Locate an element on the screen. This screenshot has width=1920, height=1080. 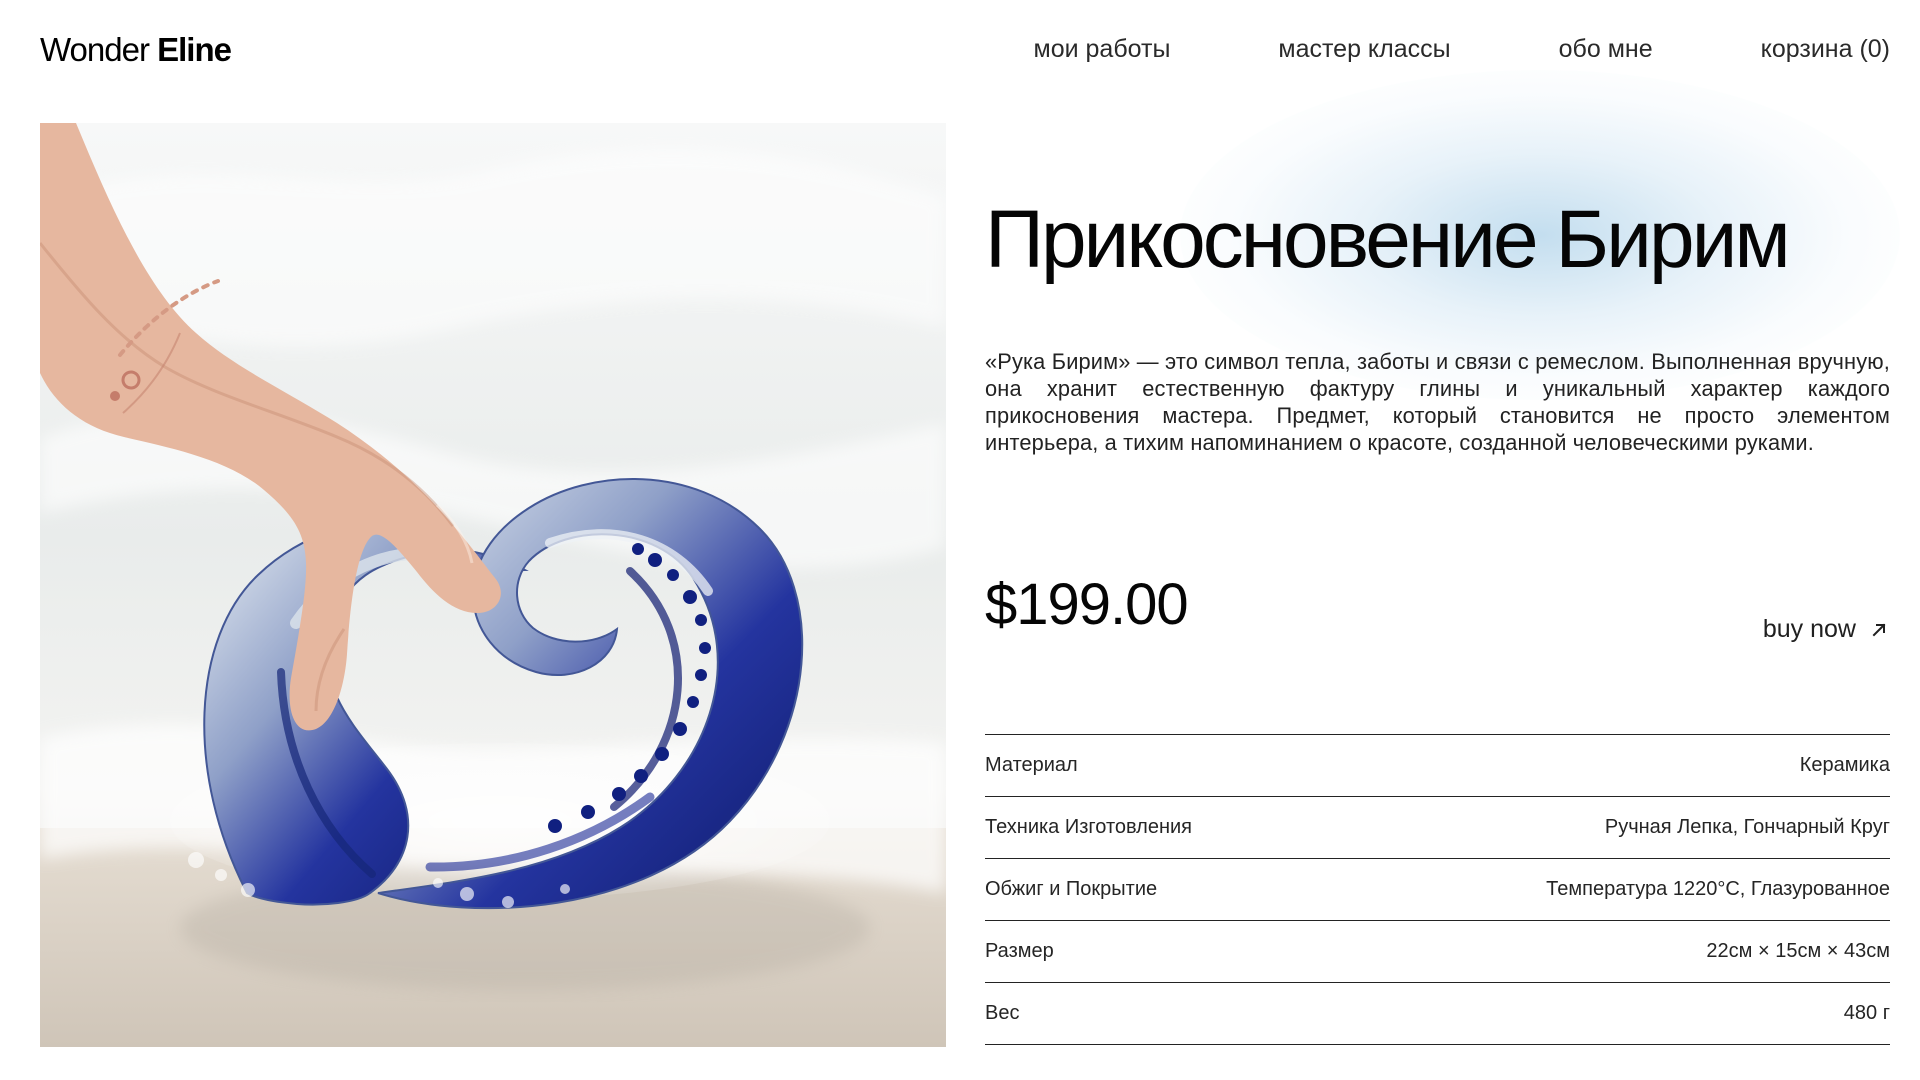
nav-about: обо мне is located at coordinates (1606, 49).